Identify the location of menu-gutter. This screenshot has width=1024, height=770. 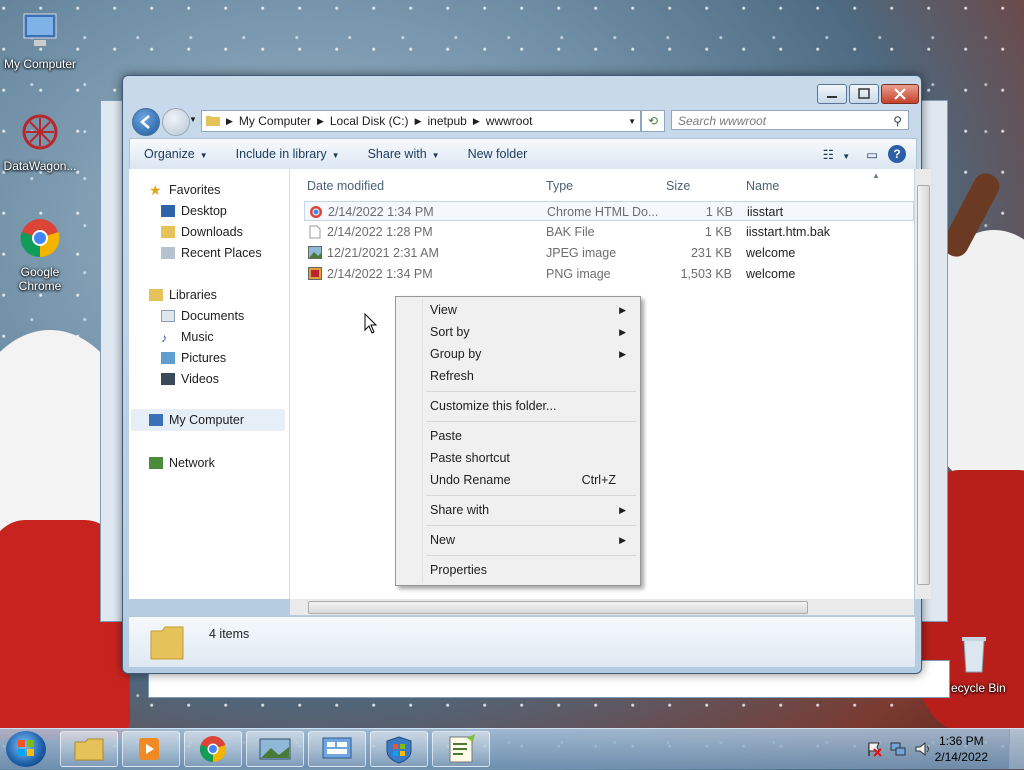
(422, 441).